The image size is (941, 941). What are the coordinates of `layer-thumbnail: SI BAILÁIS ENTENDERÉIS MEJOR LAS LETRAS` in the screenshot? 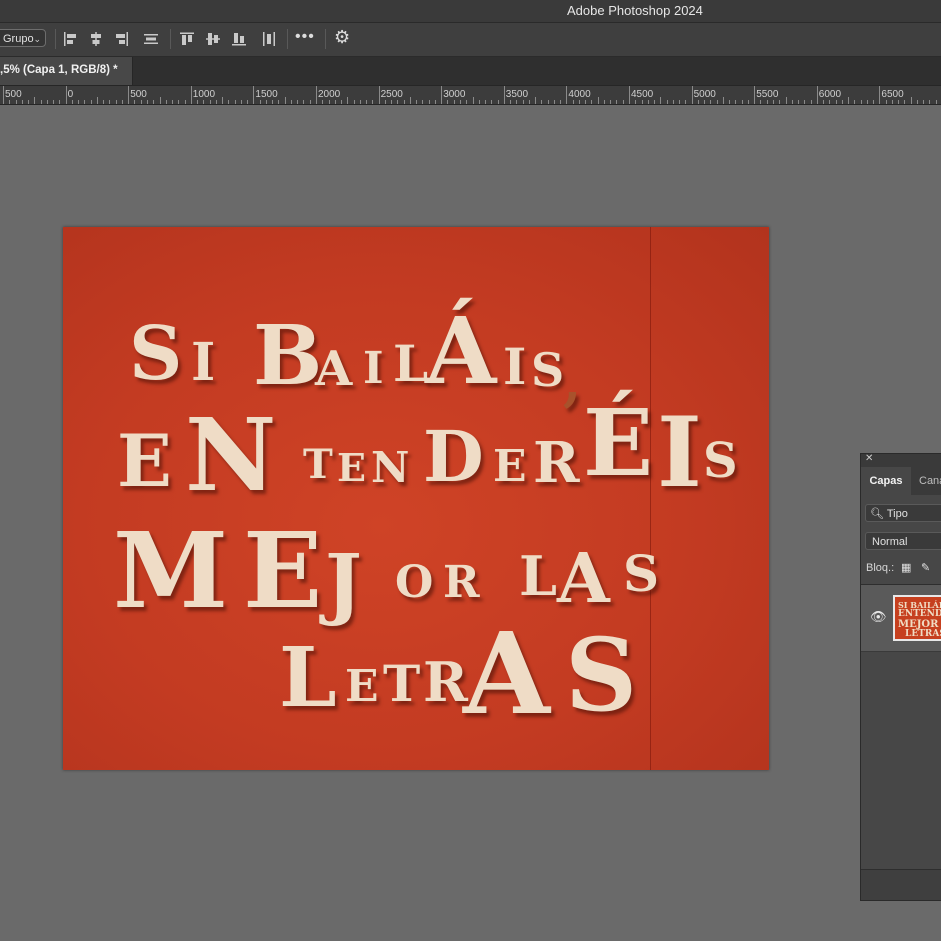 It's located at (917, 618).